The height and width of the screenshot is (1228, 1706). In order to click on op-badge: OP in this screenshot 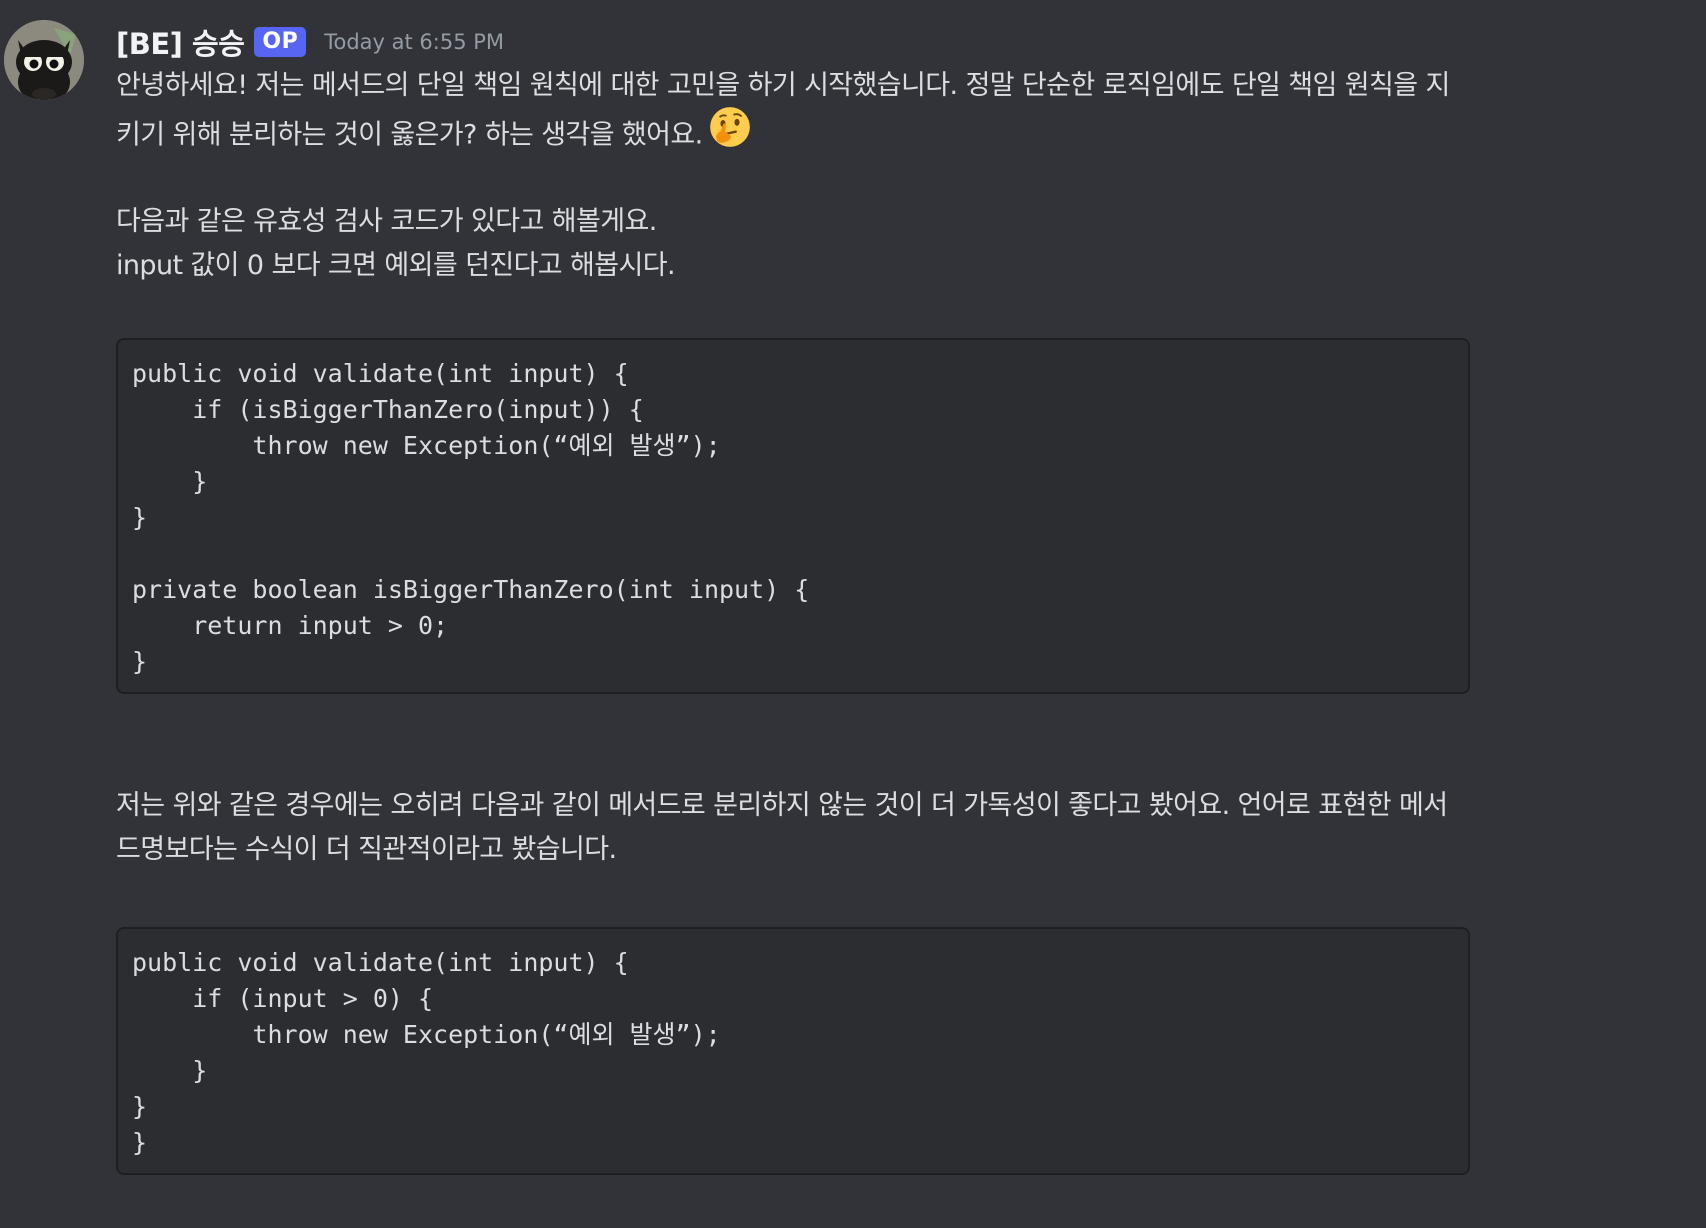, I will do `click(280, 42)`.